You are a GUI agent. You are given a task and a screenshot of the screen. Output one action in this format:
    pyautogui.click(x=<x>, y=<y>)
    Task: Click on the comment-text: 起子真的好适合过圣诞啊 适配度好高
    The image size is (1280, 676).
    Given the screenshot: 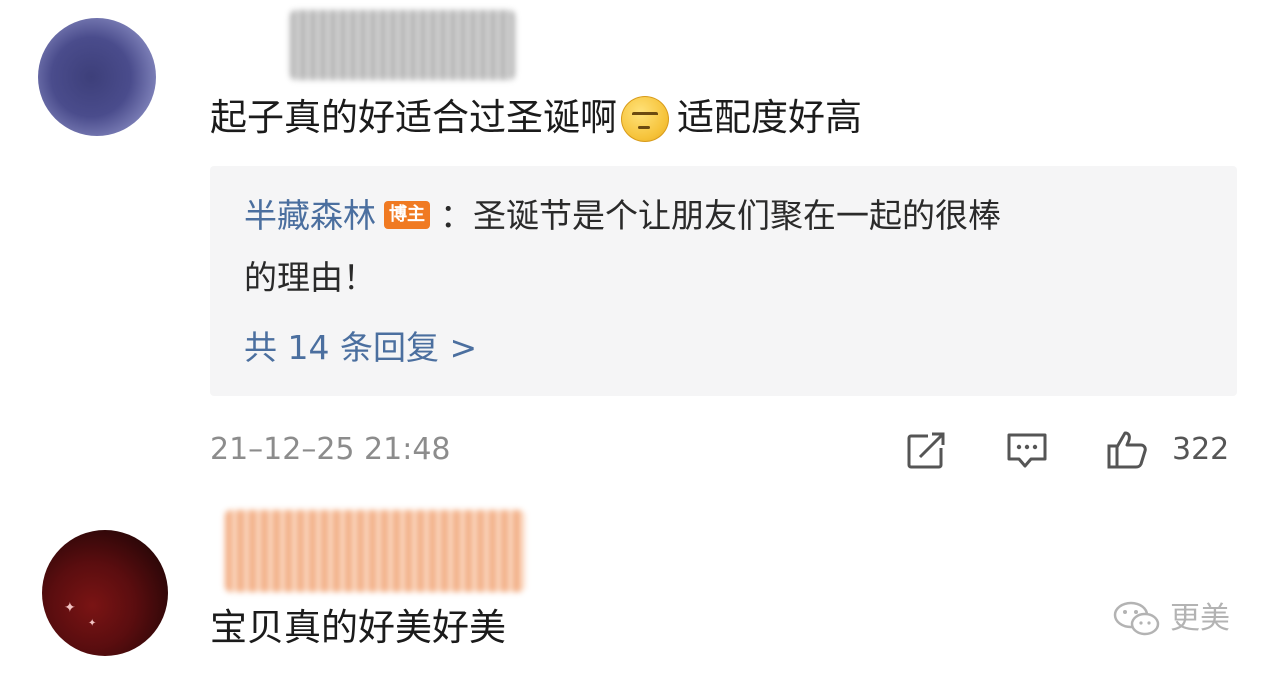 What is the action you would take?
    pyautogui.click(x=536, y=118)
    